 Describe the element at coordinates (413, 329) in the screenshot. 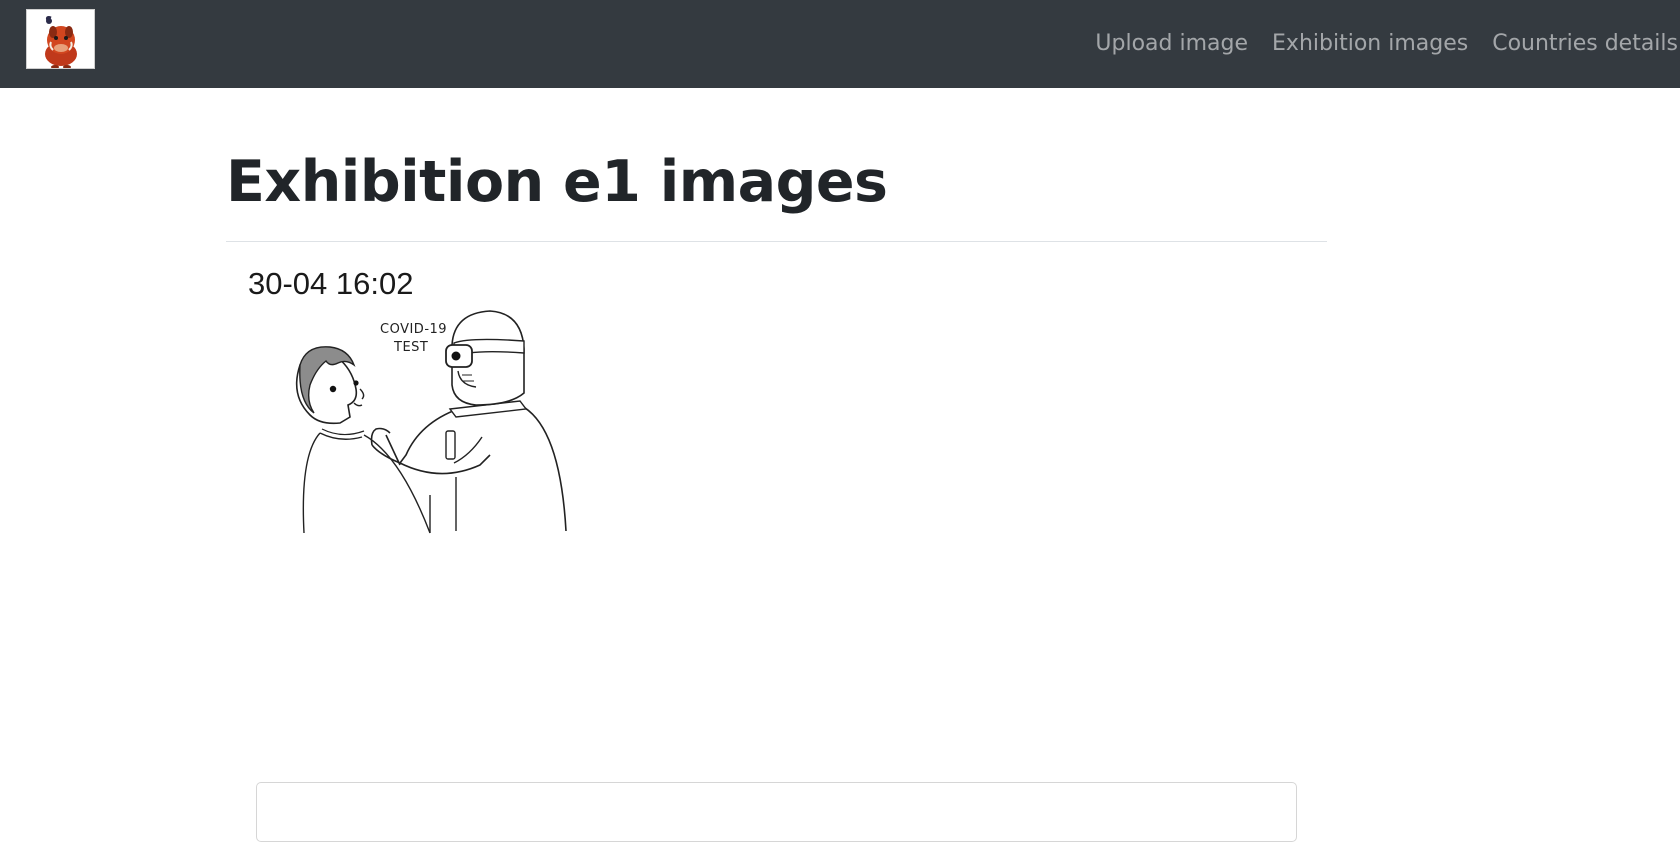

I see `illustration-label-line1: COVID-19` at that location.